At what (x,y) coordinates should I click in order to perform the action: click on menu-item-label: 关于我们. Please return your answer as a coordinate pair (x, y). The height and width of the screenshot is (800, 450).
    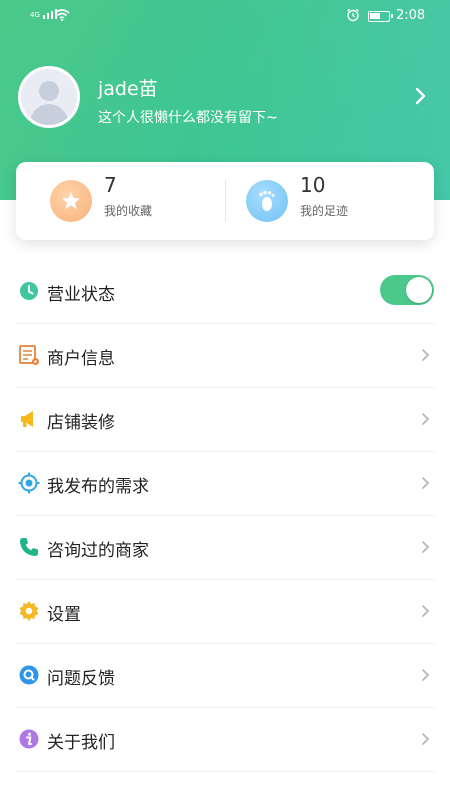
    Looking at the image, I should click on (81, 743).